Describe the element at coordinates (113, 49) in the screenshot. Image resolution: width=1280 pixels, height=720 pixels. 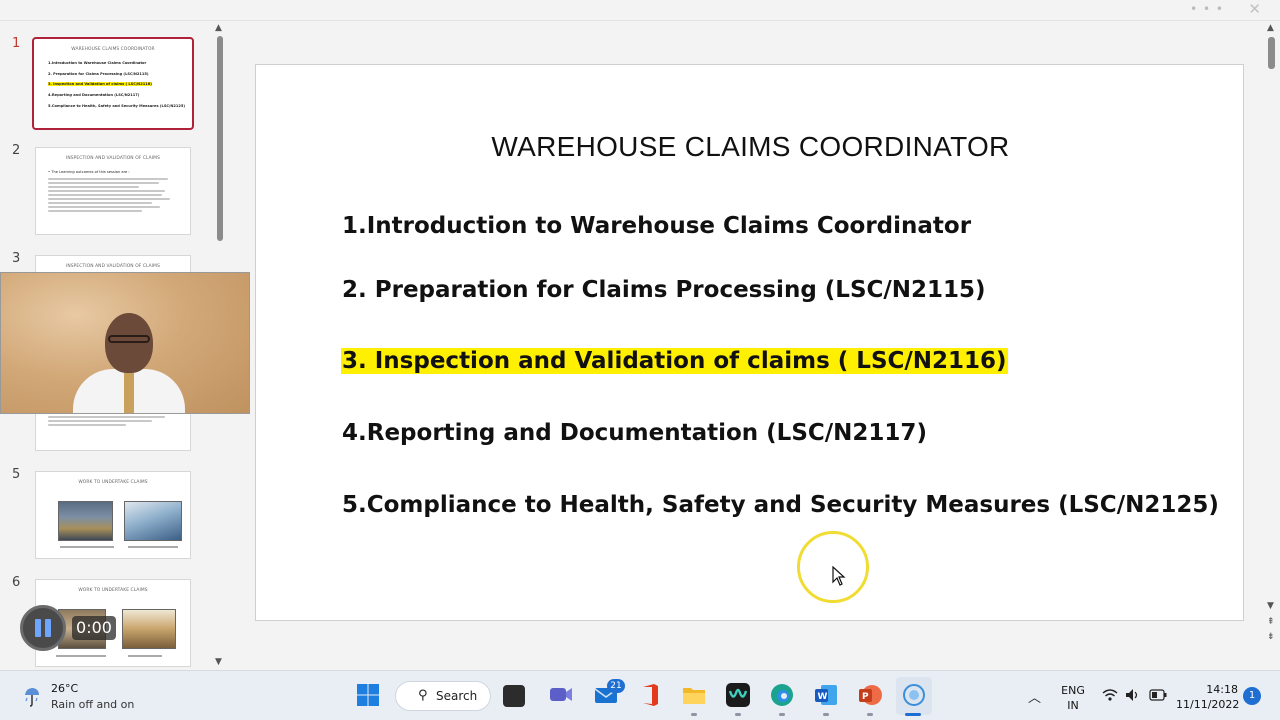
I see `thumbnail-title: WAREHOUSE CLAIMS COORDINATOR` at that location.